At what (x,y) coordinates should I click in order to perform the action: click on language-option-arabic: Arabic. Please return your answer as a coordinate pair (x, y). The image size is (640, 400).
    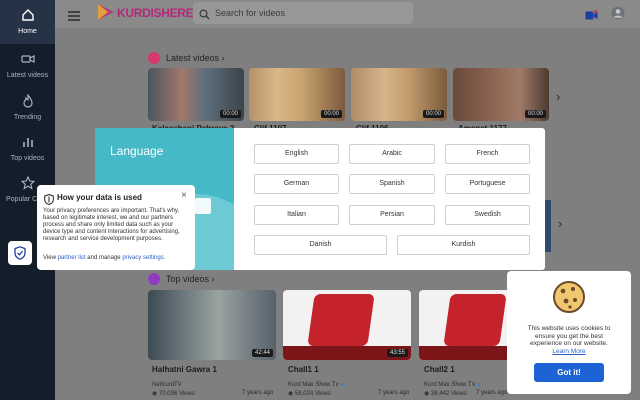
    Looking at the image, I should click on (392, 154).